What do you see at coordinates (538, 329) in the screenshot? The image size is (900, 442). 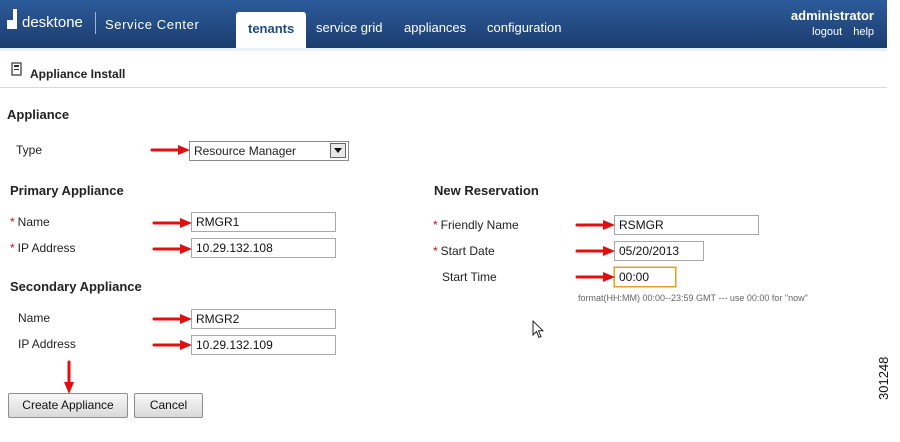 I see `mouse-cursor-icon` at bounding box center [538, 329].